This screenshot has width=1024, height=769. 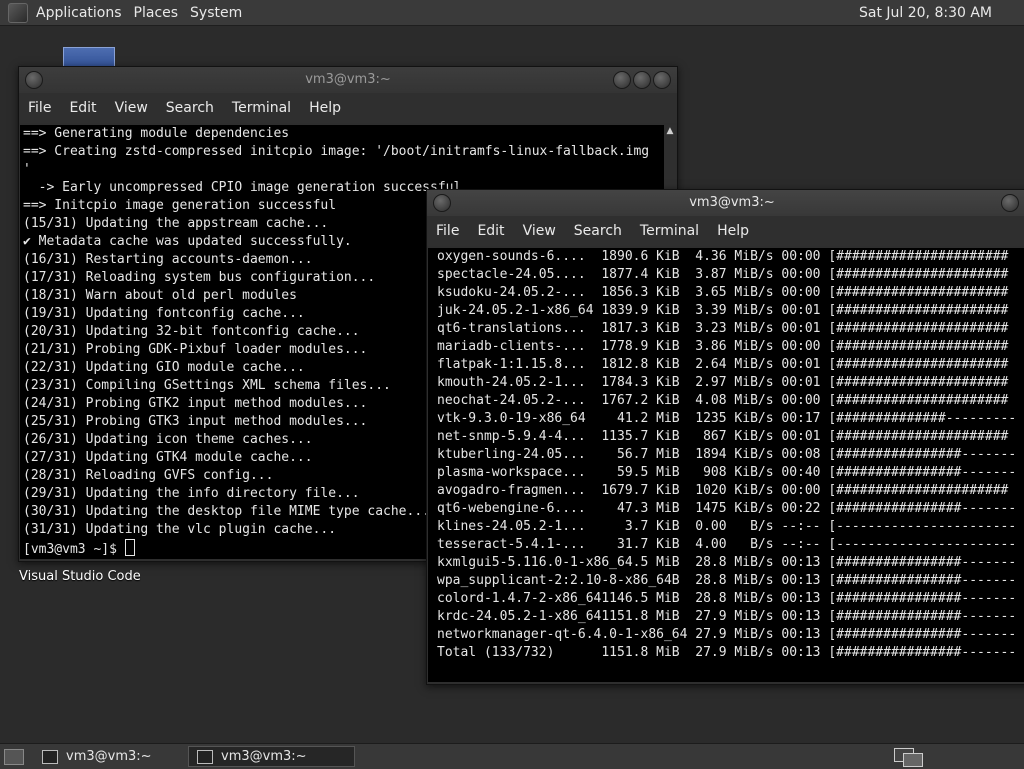 I want to click on system-menu: System, so click(x=216, y=13).